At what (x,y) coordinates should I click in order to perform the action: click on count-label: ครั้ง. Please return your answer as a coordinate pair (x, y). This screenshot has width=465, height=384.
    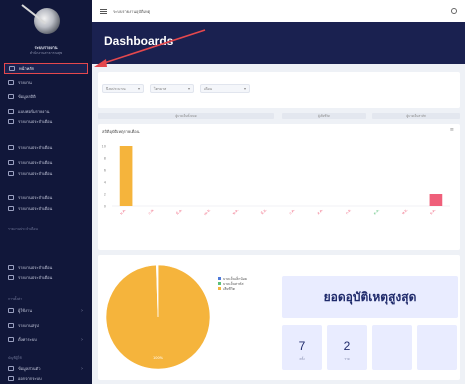
    Looking at the image, I should click on (302, 359).